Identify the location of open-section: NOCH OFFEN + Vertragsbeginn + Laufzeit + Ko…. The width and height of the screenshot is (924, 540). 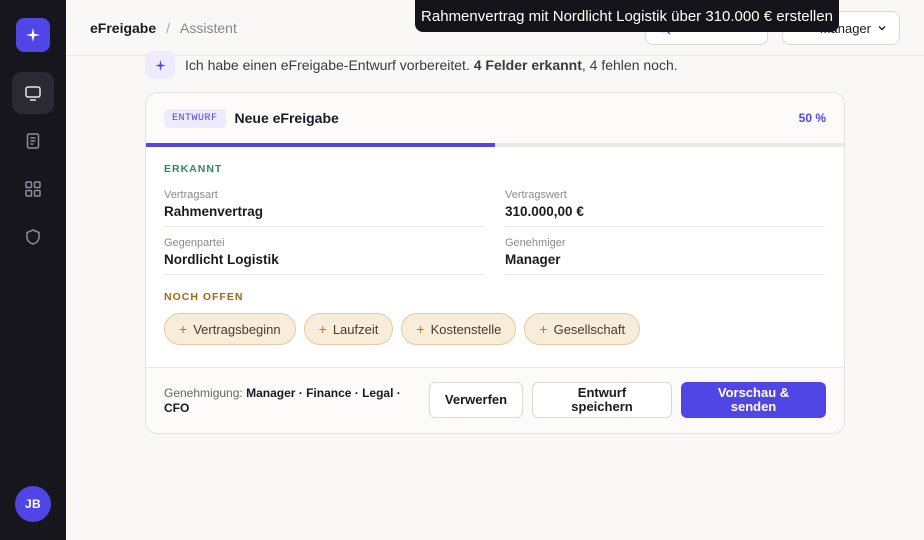
(495, 318).